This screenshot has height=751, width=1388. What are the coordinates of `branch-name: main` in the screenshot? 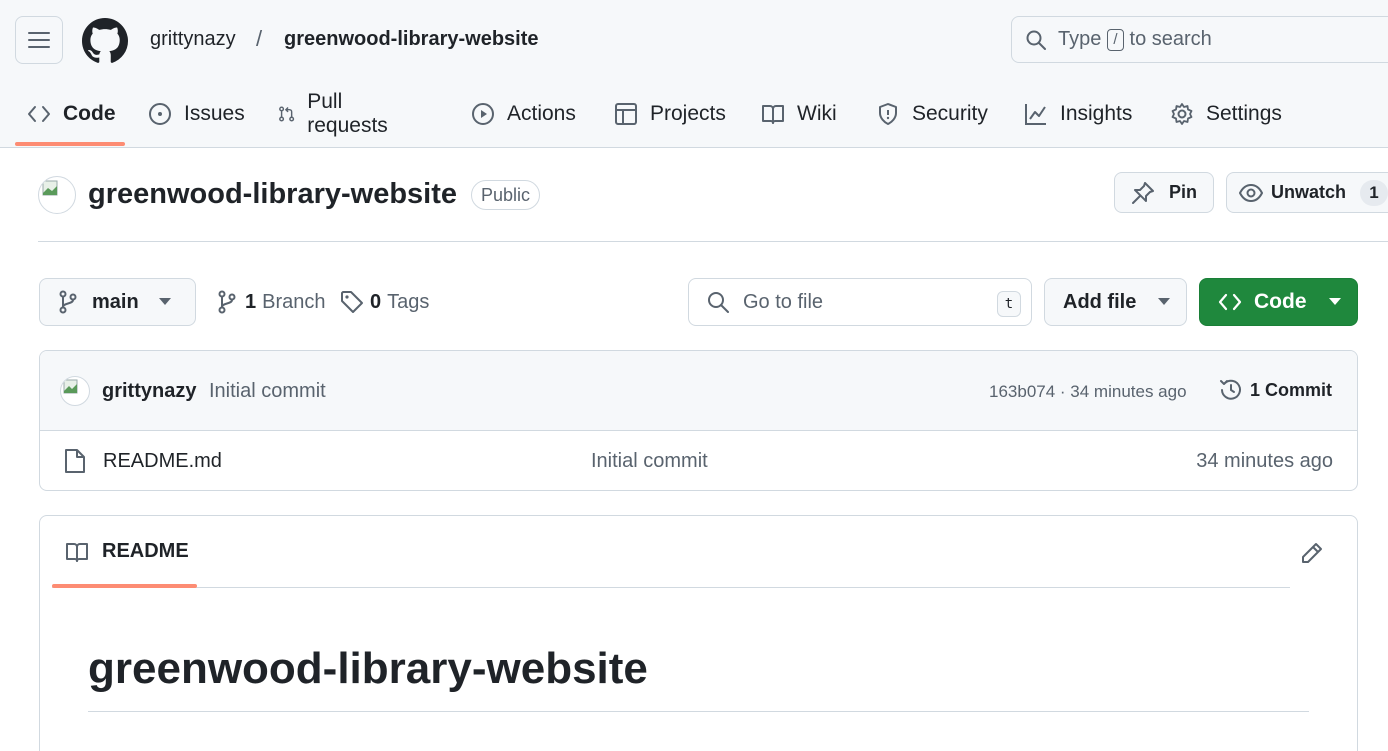 It's located at (115, 301).